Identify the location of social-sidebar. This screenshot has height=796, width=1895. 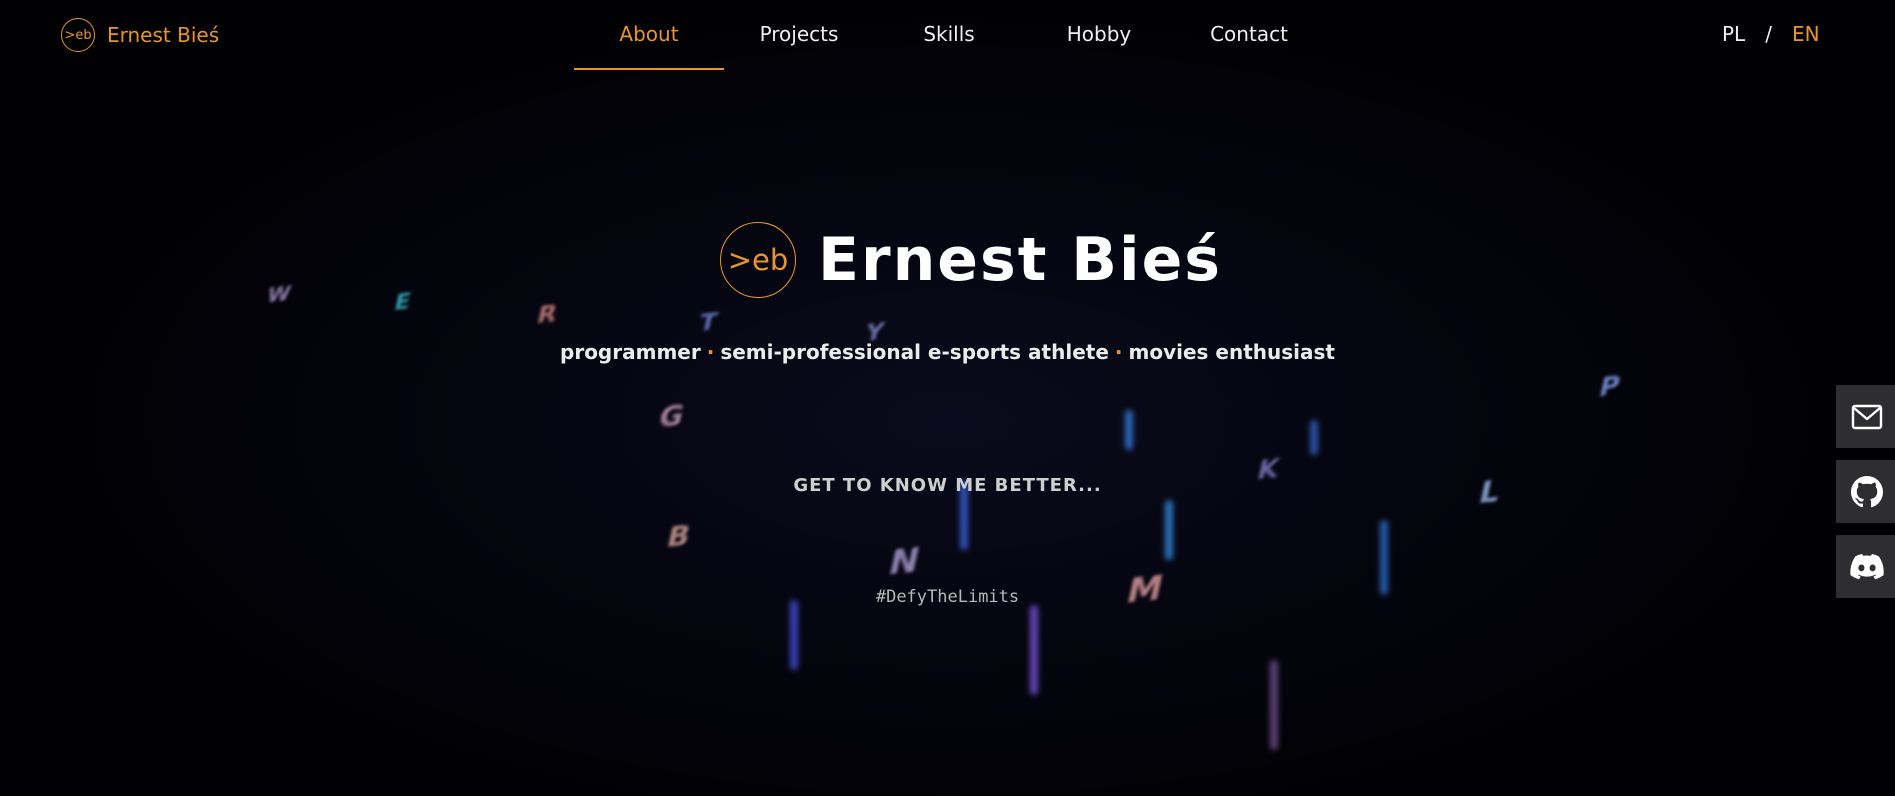
(1865, 491).